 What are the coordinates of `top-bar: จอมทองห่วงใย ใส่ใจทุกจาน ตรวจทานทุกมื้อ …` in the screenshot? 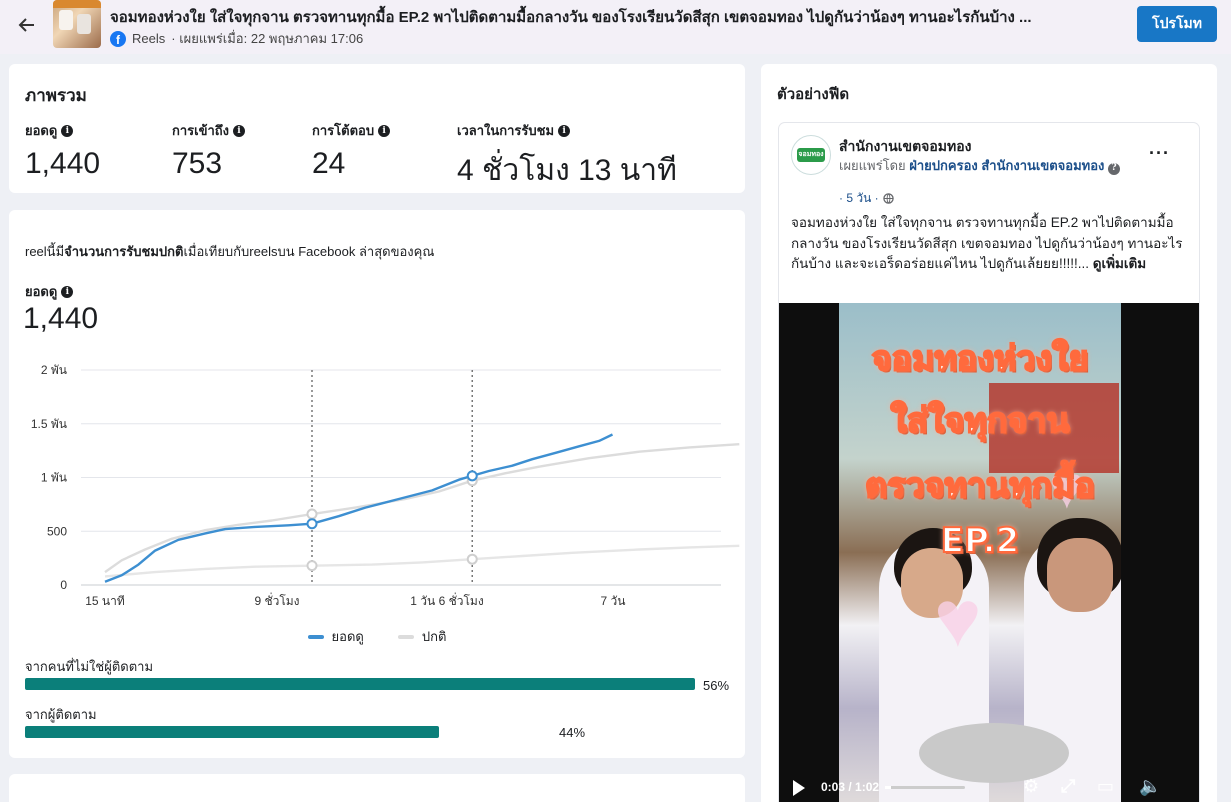 It's located at (615, 27).